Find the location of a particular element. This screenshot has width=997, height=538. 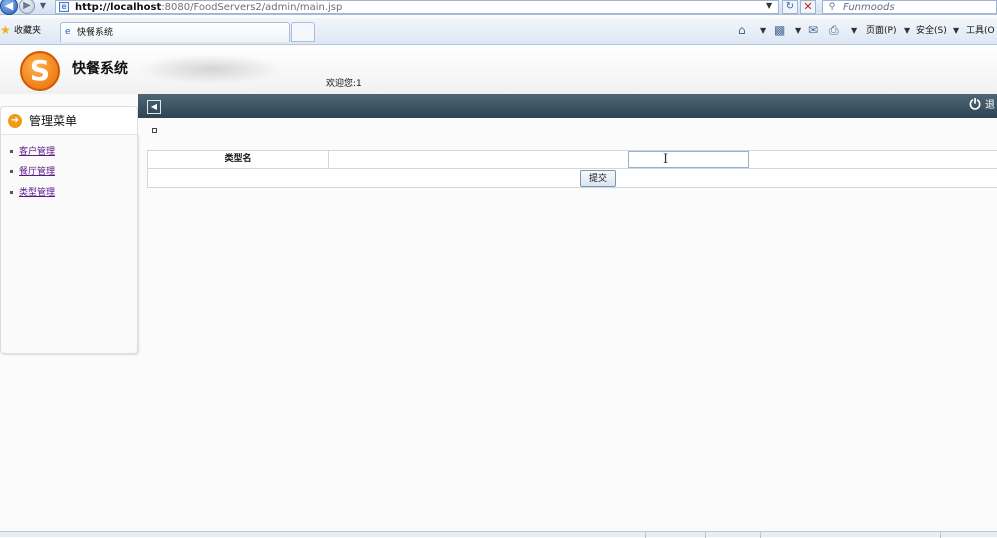

tab-page-icon: e is located at coordinates (68, 32).